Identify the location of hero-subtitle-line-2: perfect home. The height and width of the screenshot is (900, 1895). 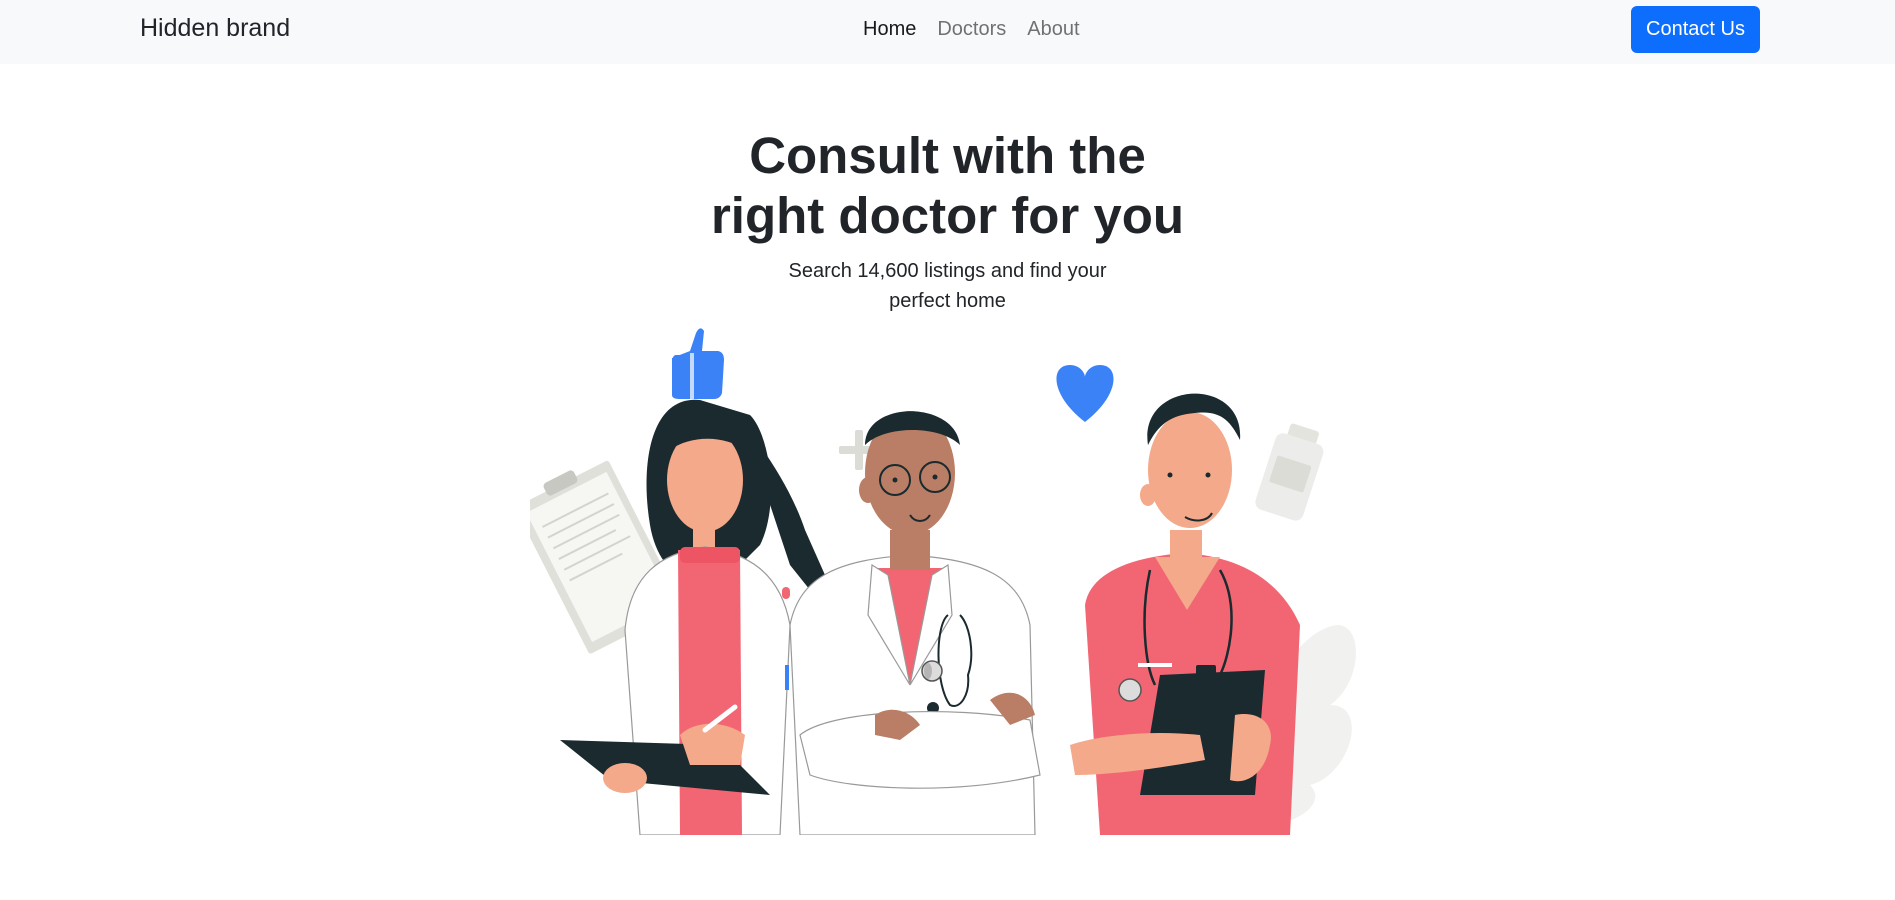
(947, 301).